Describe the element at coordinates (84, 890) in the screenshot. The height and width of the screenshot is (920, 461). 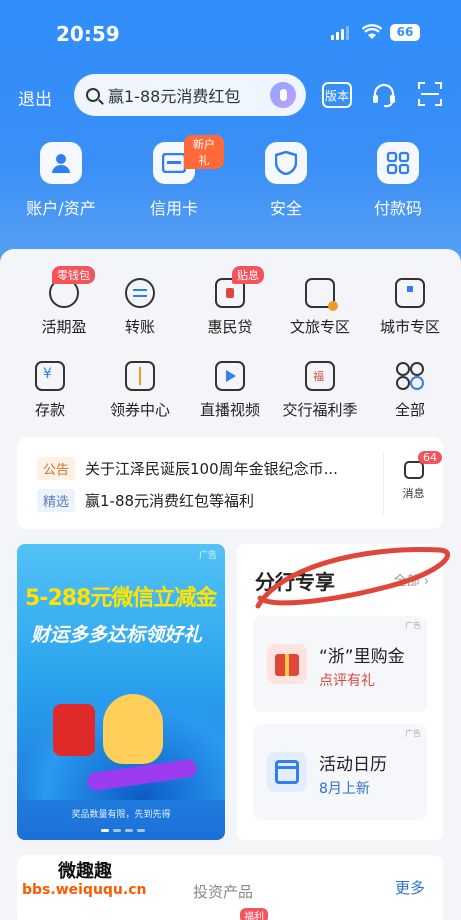
I see `watermark-site: bbs.weiququ.cn` at that location.